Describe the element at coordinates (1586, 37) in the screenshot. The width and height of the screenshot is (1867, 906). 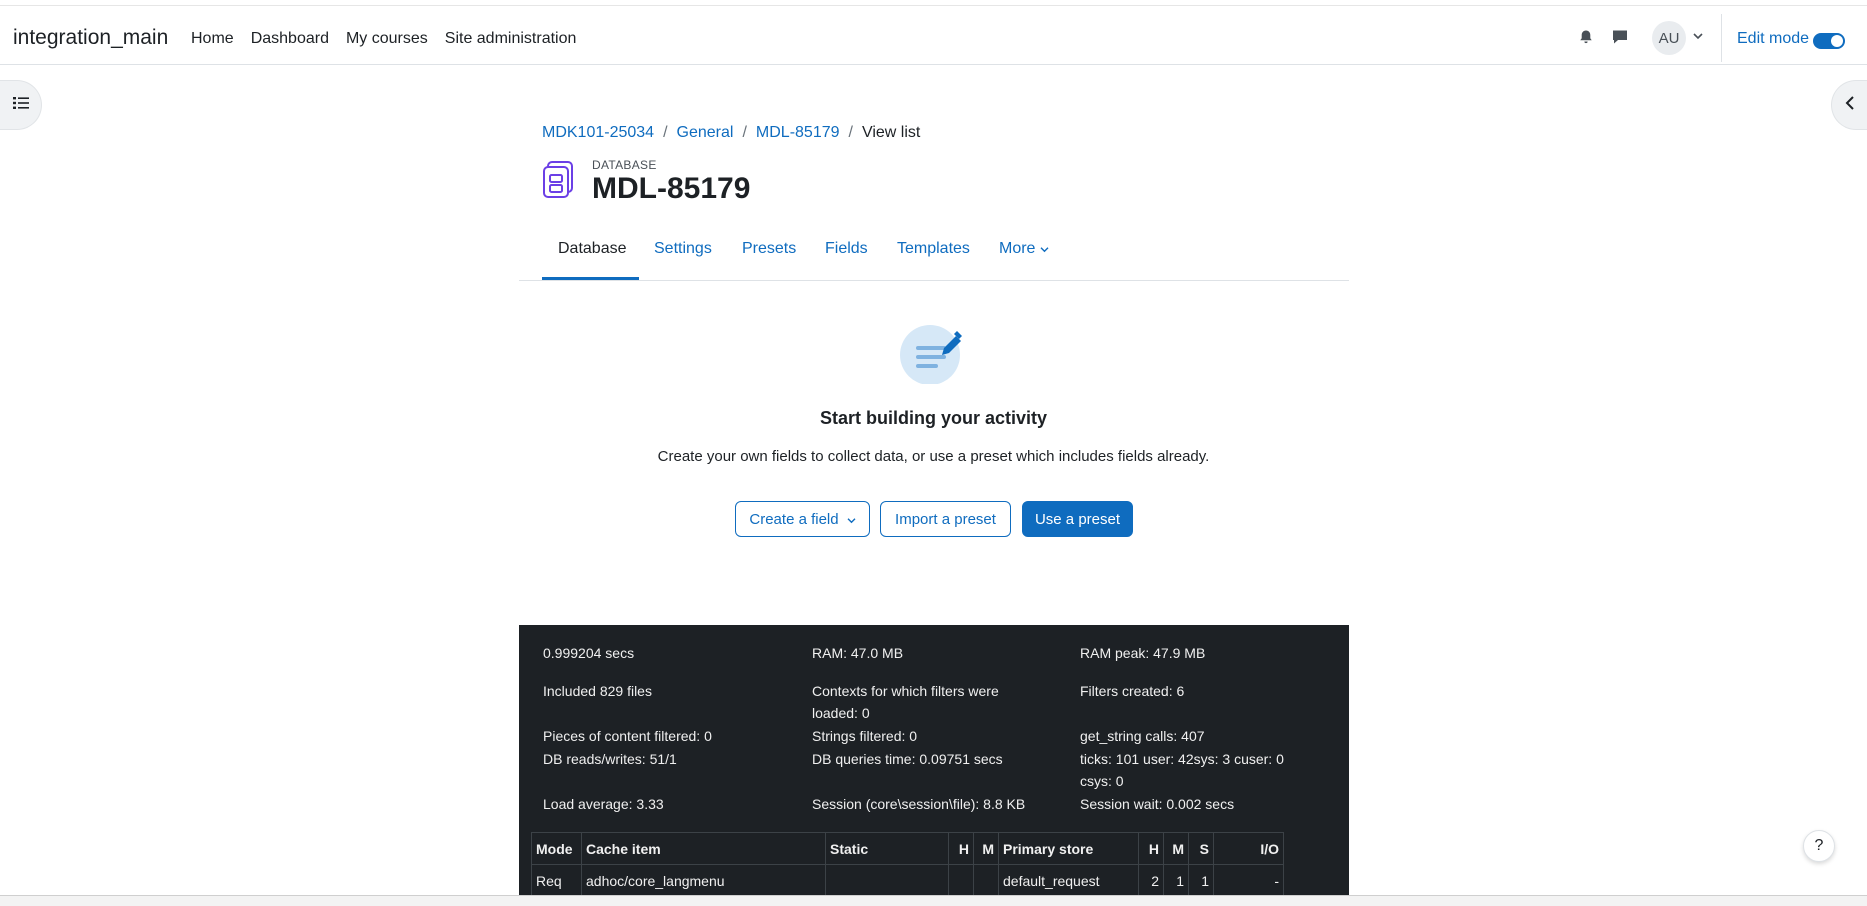
I see `bell-icon` at that location.